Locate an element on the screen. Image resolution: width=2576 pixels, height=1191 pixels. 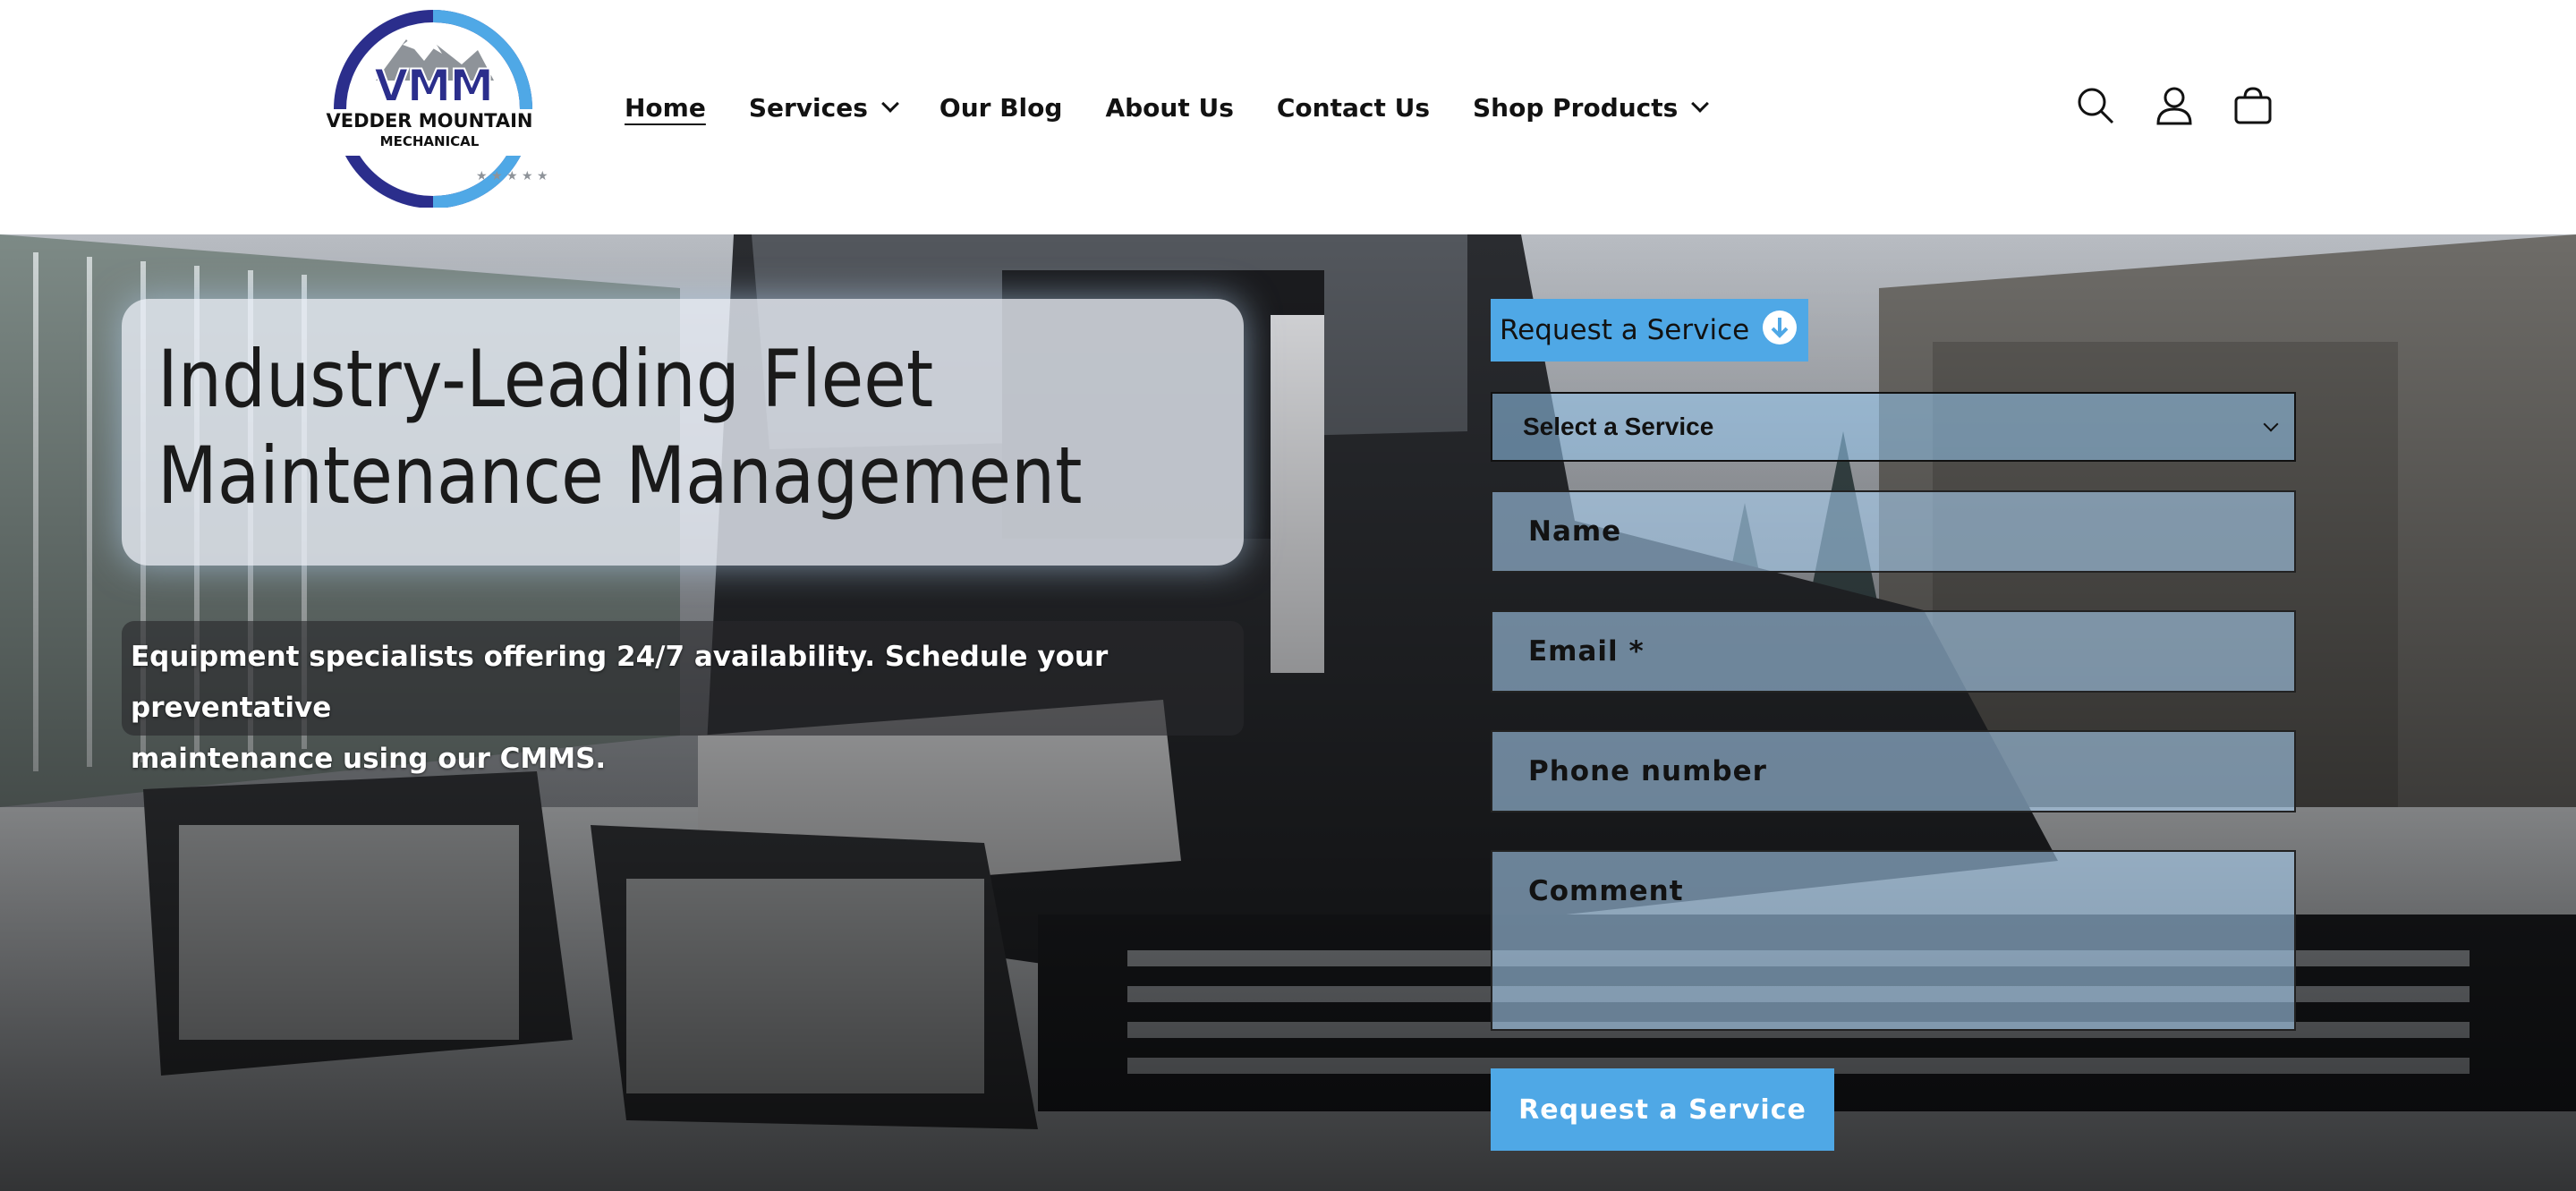
nav-about-us: About Us is located at coordinates (1169, 108).